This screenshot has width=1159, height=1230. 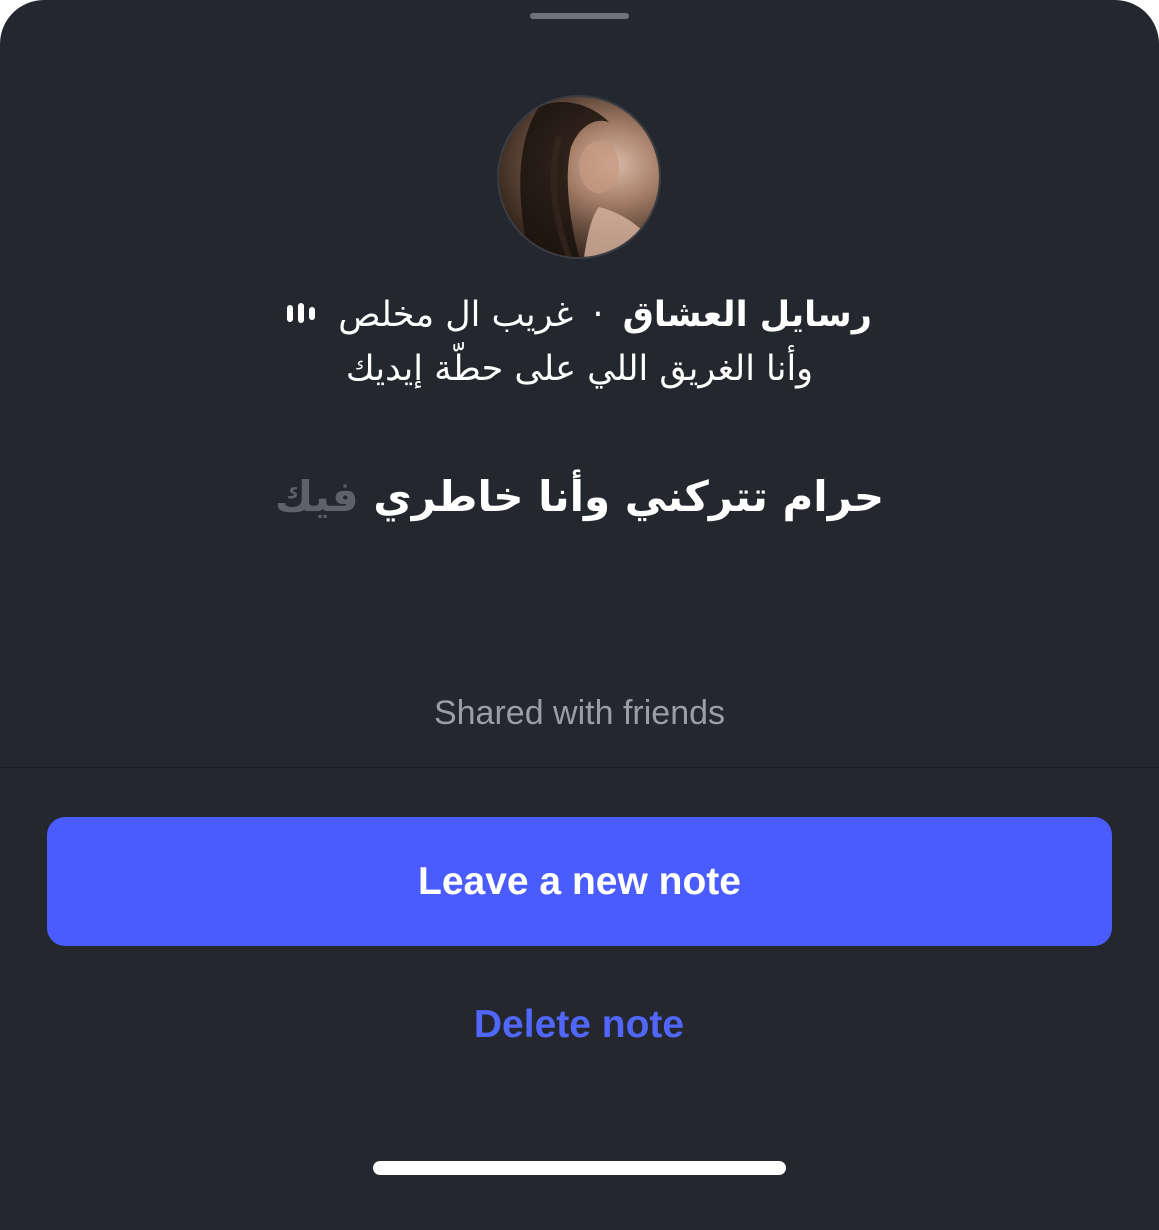 I want to click on profile-photo-icon, so click(x=589, y=179).